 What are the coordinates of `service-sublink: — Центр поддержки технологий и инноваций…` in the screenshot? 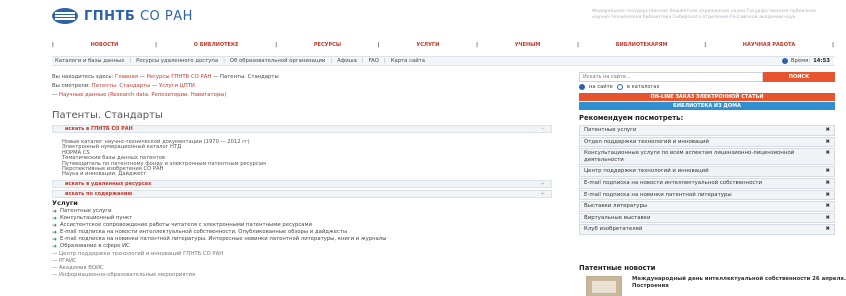 It's located at (302, 254).